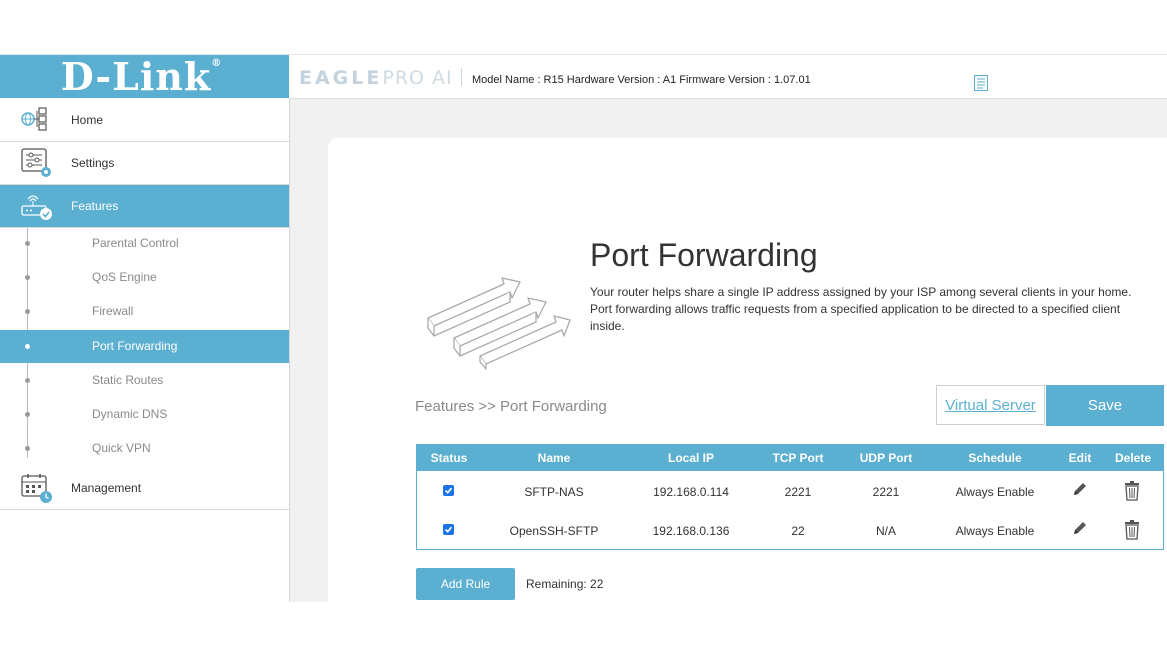 The height and width of the screenshot is (656, 1167). I want to click on sidebar-subitem-quick-vpn: Quick VPN, so click(144, 448).